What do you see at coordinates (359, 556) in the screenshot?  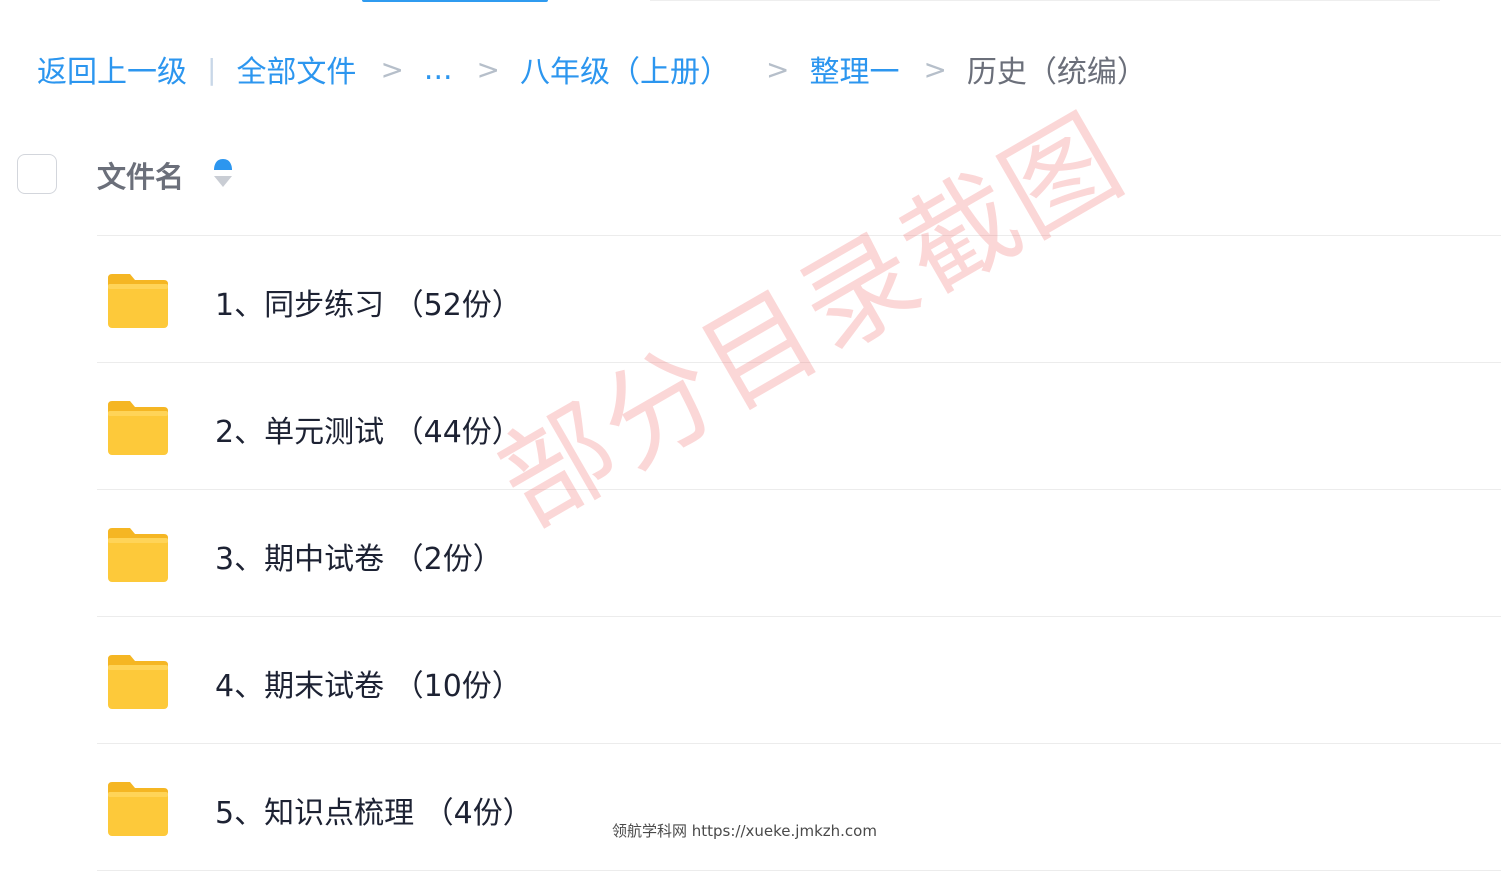 I see `file-name: 3、期中试卷 （2份）` at bounding box center [359, 556].